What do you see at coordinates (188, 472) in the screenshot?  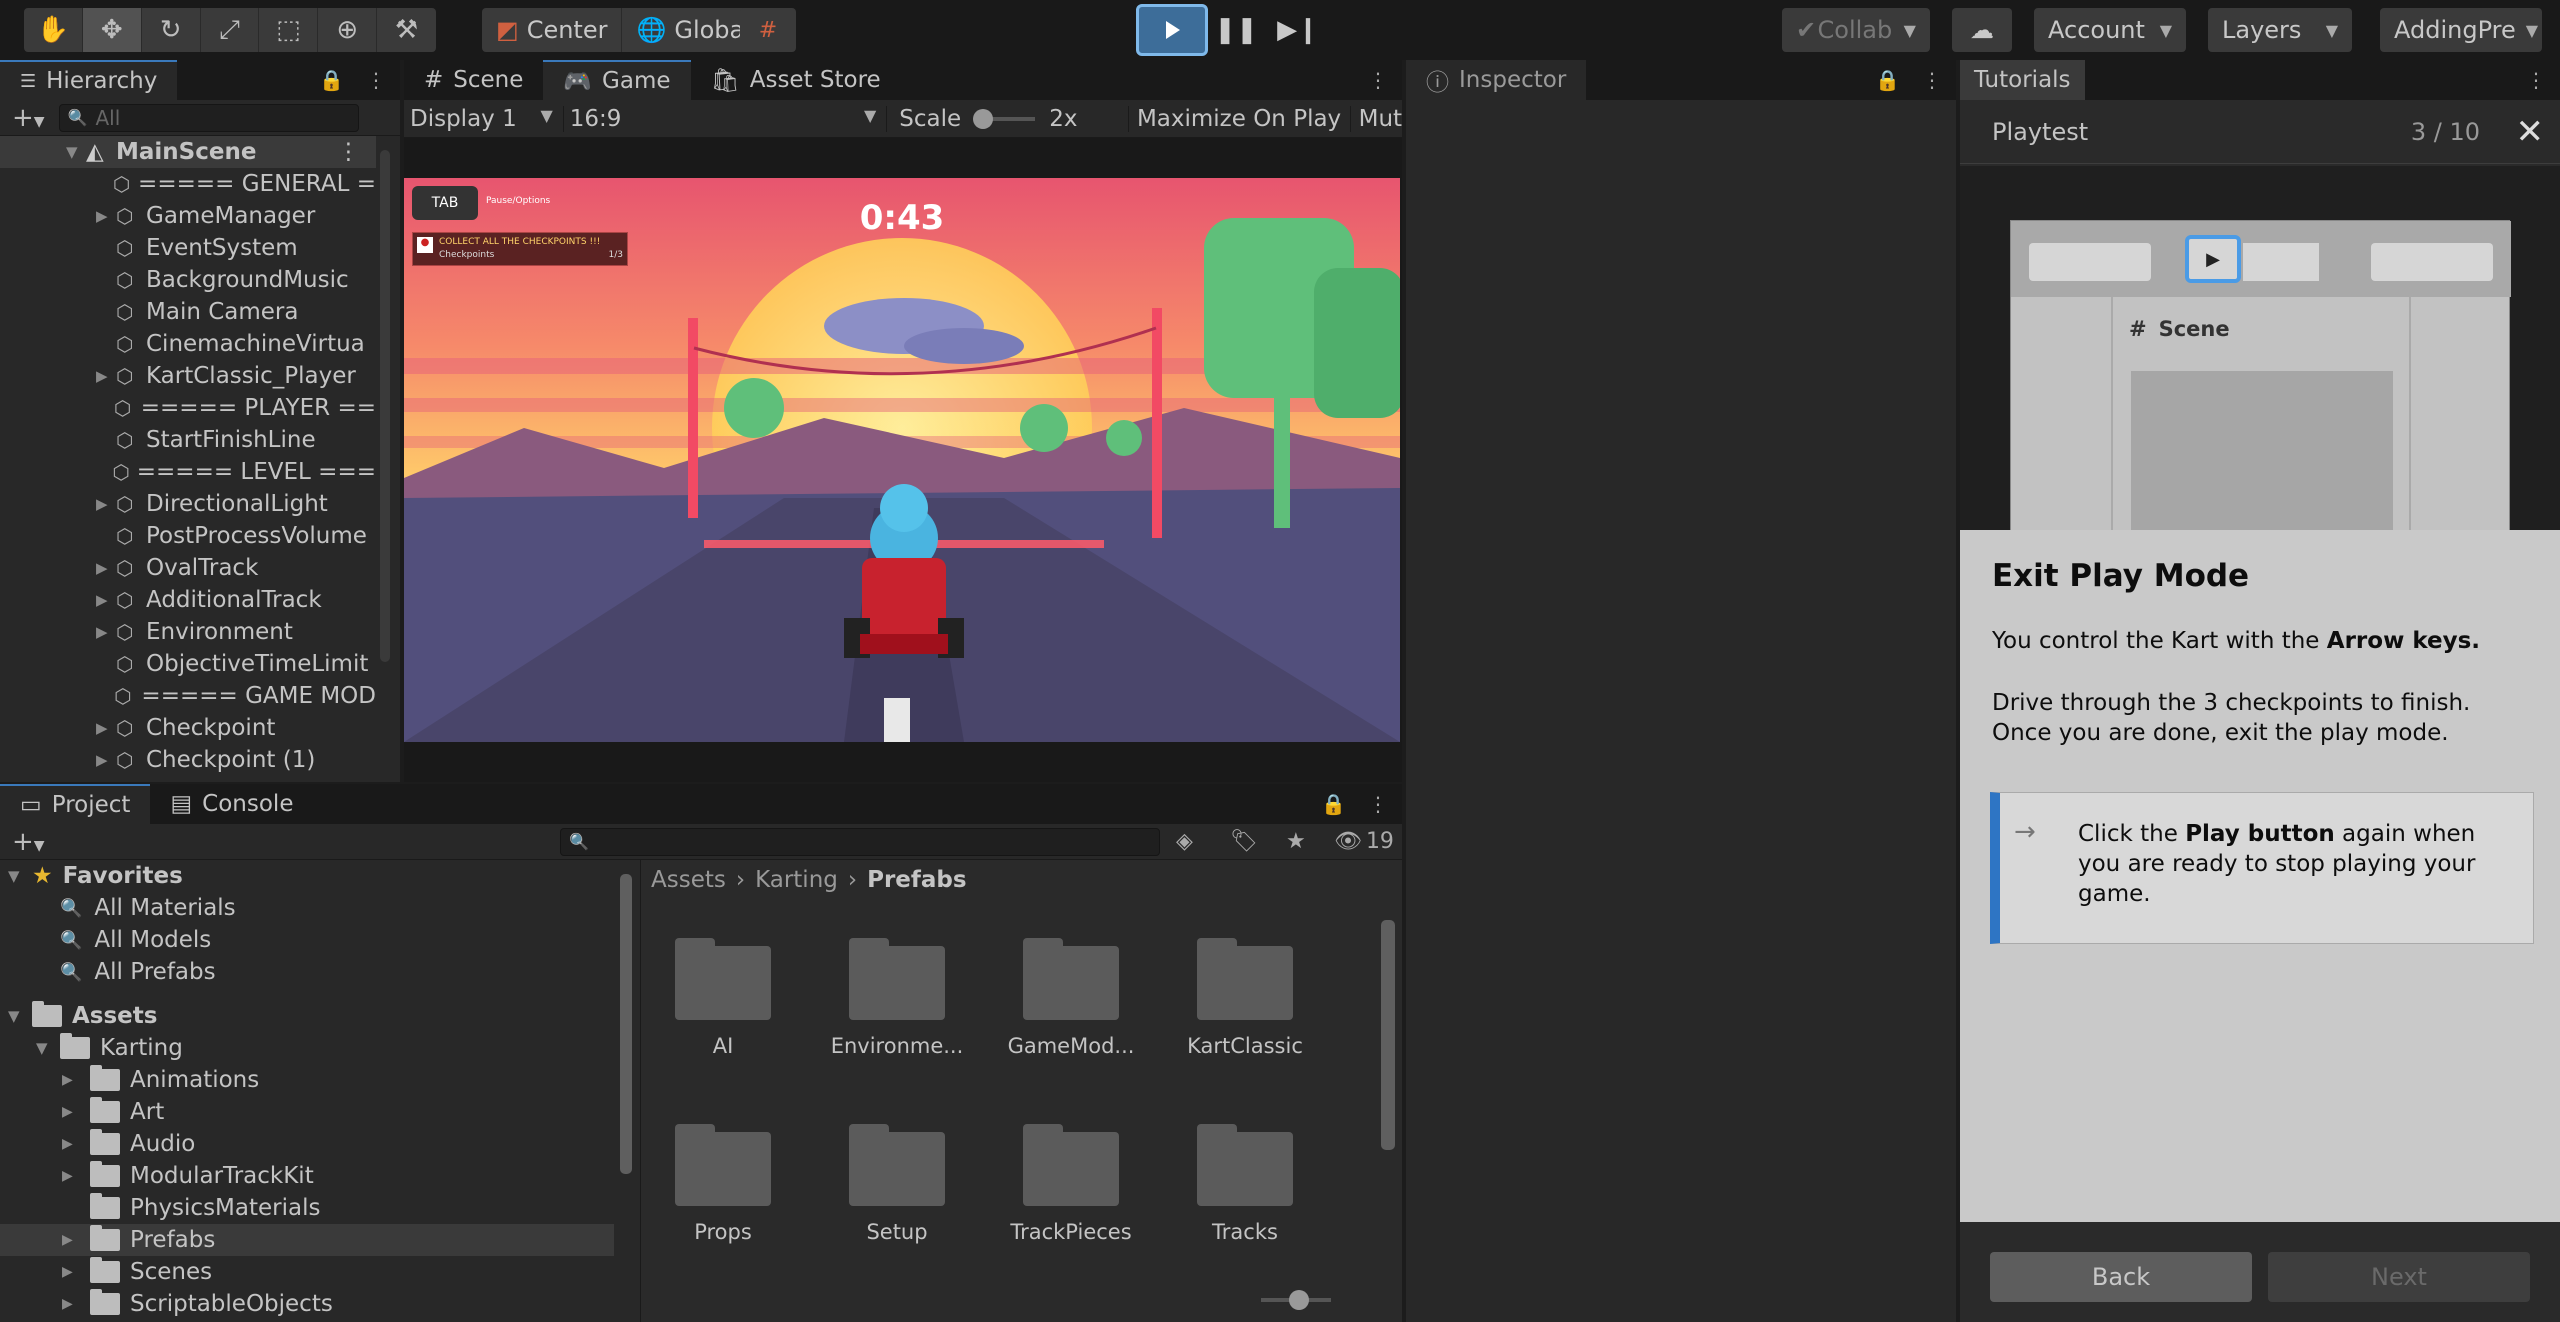 I see `hierarchy-item: ⬡ ===== LEVEL ===` at bounding box center [188, 472].